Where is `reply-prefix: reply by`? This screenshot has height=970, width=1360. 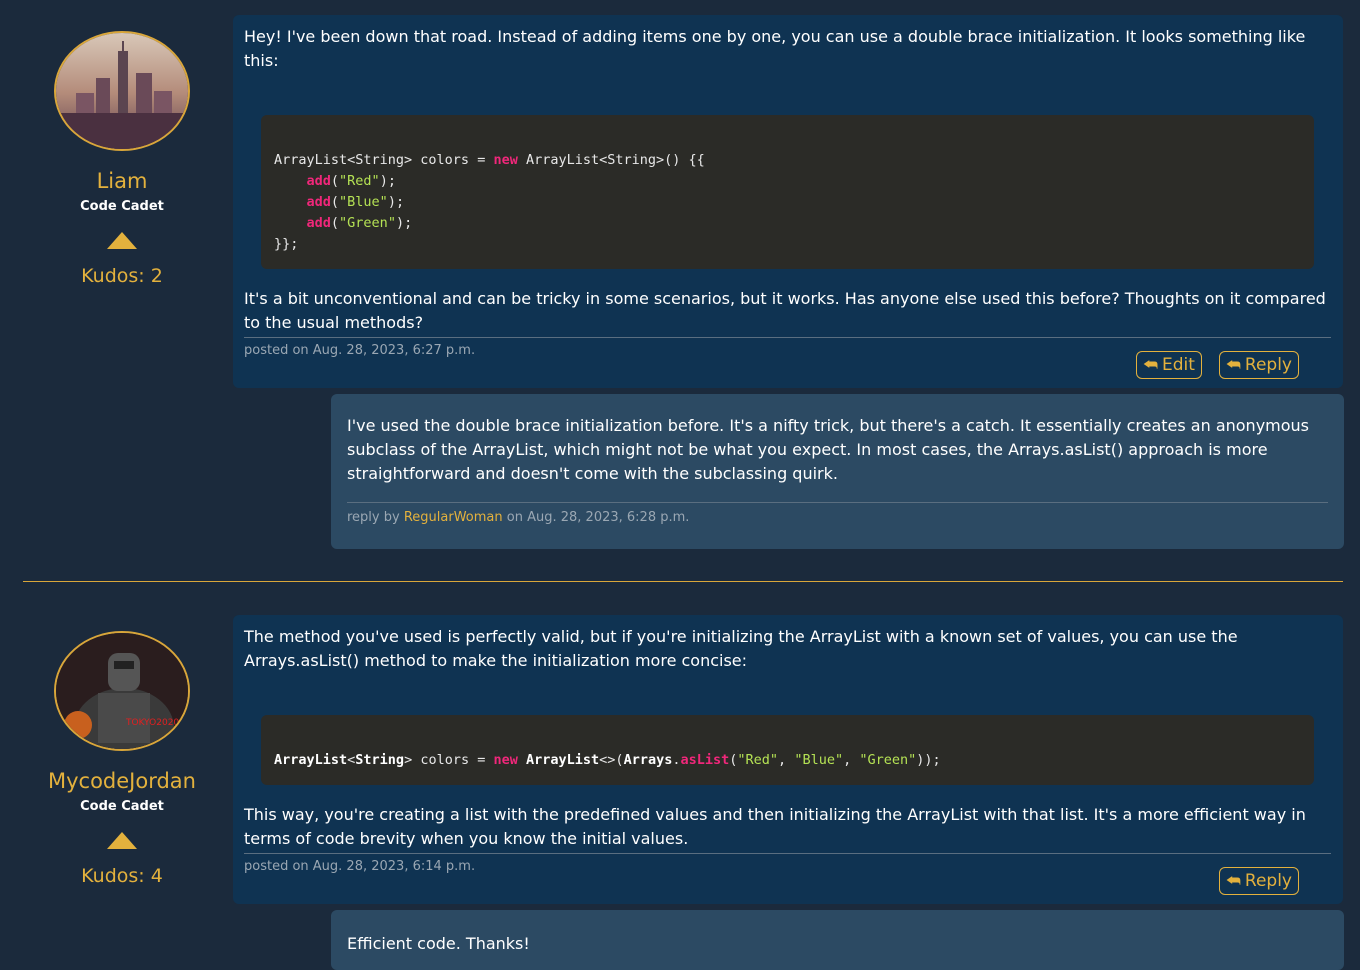
reply-prefix: reply by is located at coordinates (373, 517).